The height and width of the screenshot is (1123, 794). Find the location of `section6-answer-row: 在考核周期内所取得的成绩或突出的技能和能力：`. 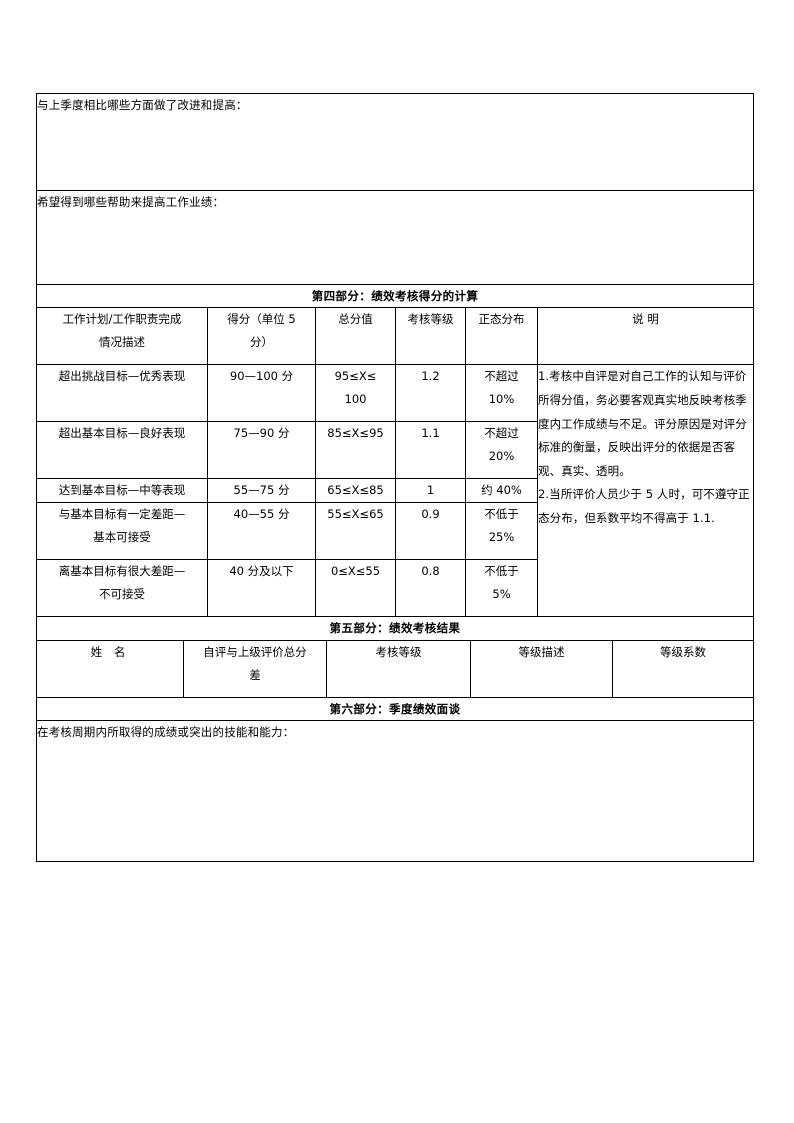

section6-answer-row: 在考核周期内所取得的成绩或突出的技能和能力： is located at coordinates (395, 791).